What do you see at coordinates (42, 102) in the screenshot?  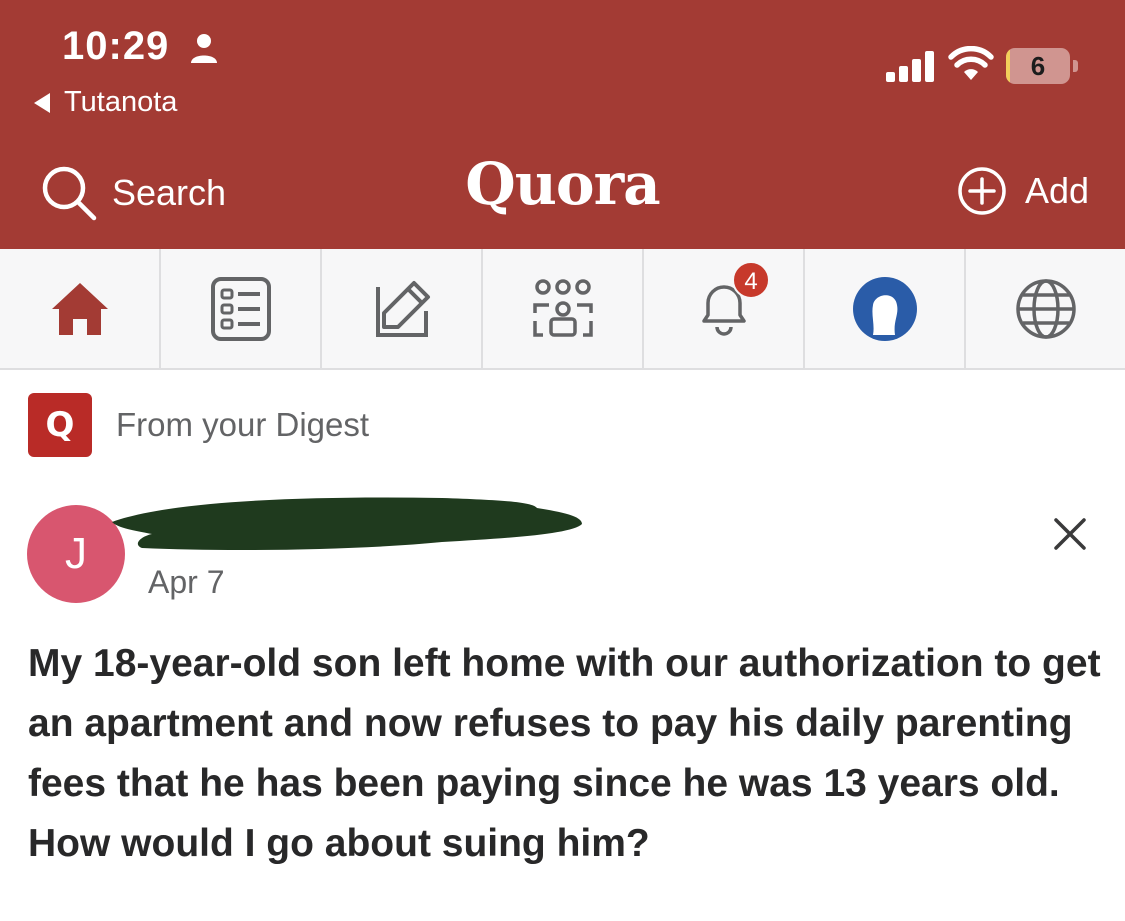 I see `back-arrow-icon` at bounding box center [42, 102].